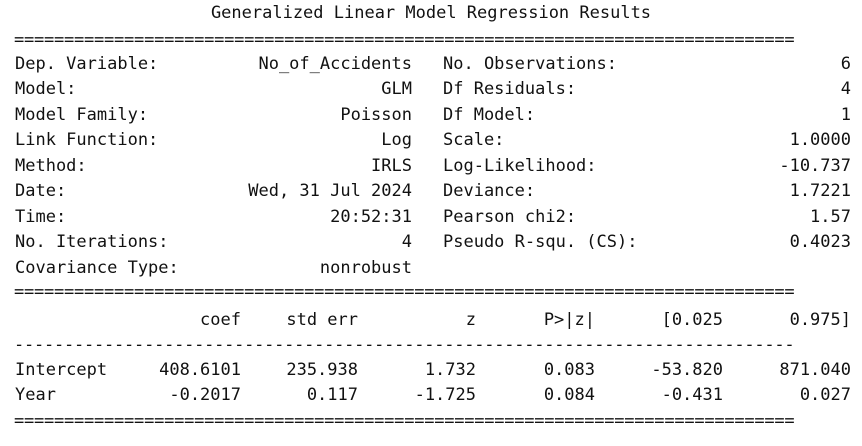 The height and width of the screenshot is (446, 862). Describe the element at coordinates (540, 242) in the screenshot. I see `summary-right-label: Pseudo R-squ. (CS):` at that location.